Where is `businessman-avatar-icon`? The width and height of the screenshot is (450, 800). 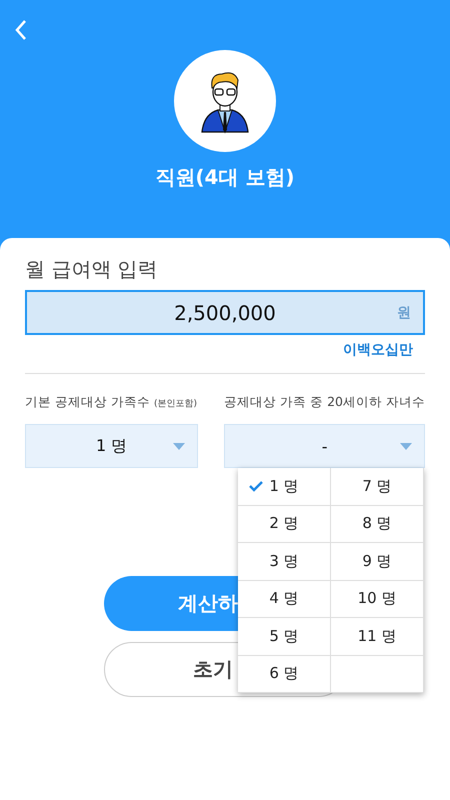
businessman-avatar-icon is located at coordinates (225, 101).